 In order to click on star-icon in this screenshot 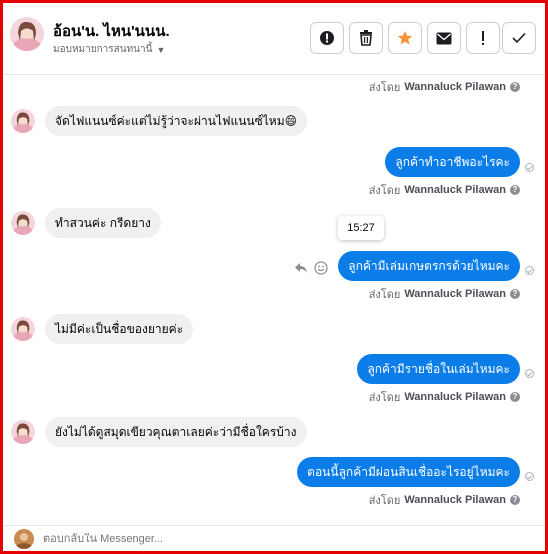, I will do `click(405, 38)`.